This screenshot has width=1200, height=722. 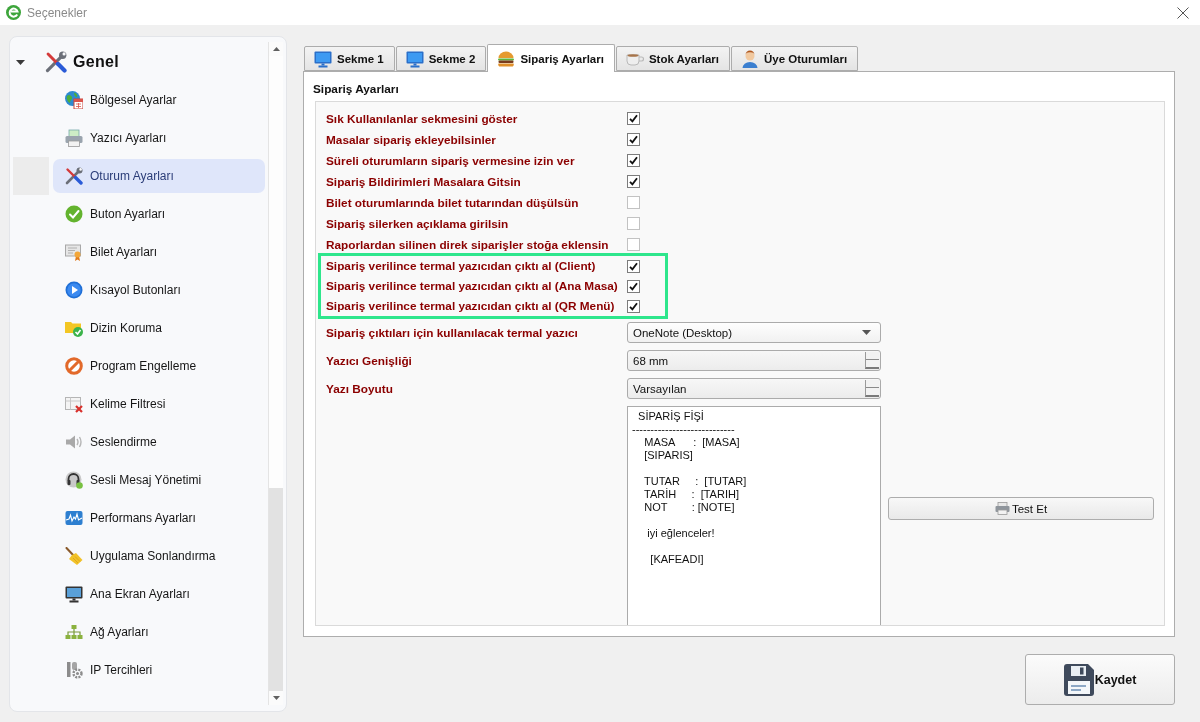 I want to click on option-label: Sipariş Bildirimleri Masalara Gitsin, so click(x=424, y=181).